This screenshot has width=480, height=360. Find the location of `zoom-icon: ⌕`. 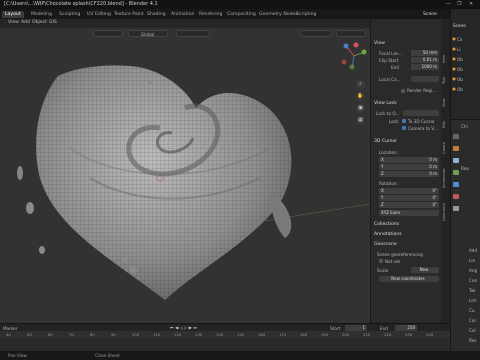

zoom-icon: ⌕ is located at coordinates (360, 84).